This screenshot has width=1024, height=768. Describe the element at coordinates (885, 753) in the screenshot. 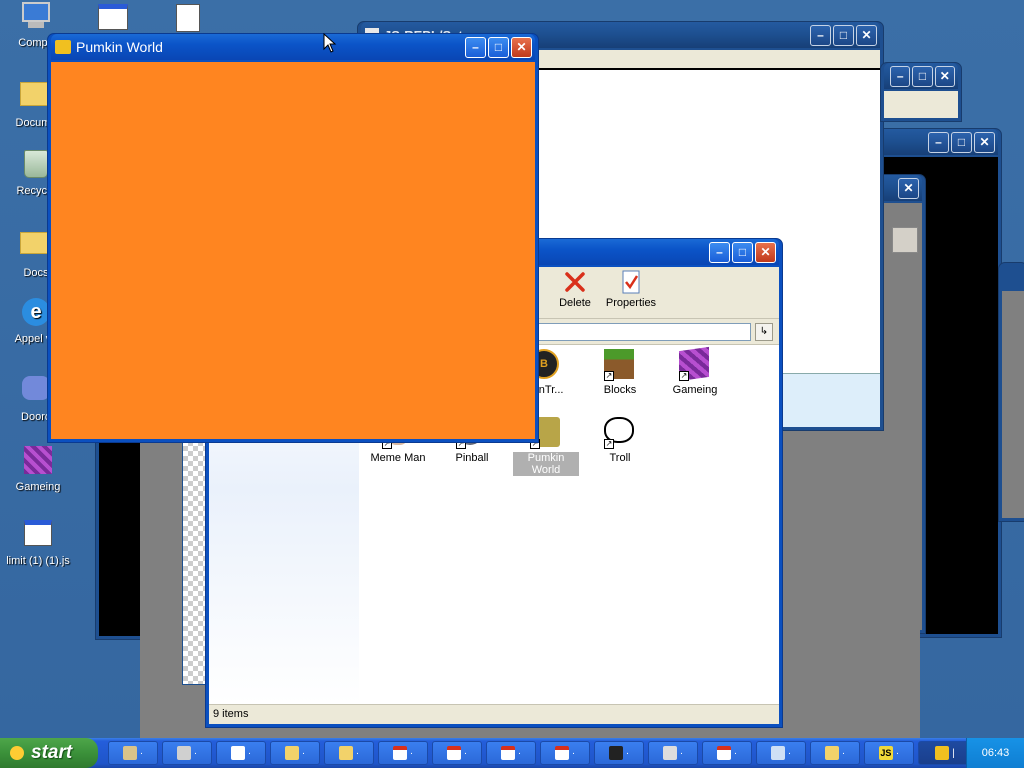

I see `js-icon: JS` at that location.